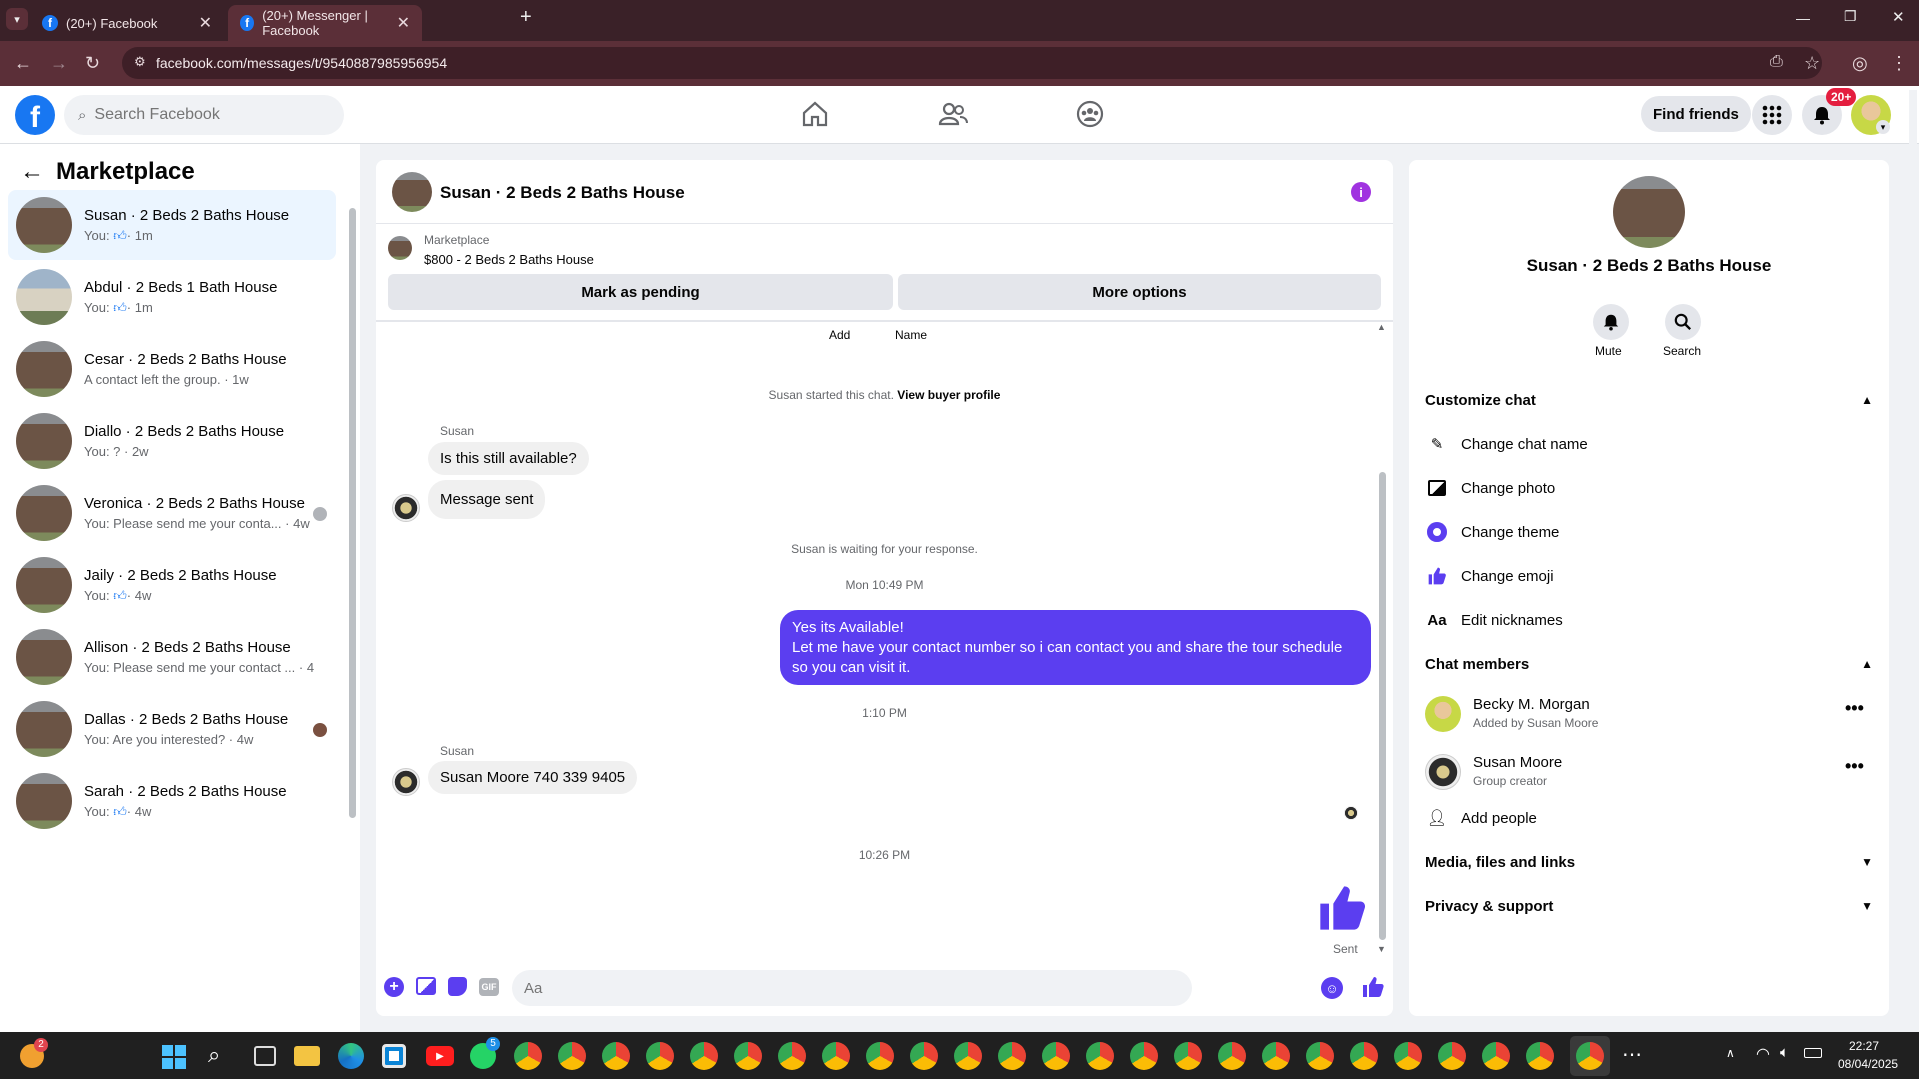 The height and width of the screenshot is (1079, 1919). What do you see at coordinates (92, 63) in the screenshot?
I see `reload-icon: ↻` at bounding box center [92, 63].